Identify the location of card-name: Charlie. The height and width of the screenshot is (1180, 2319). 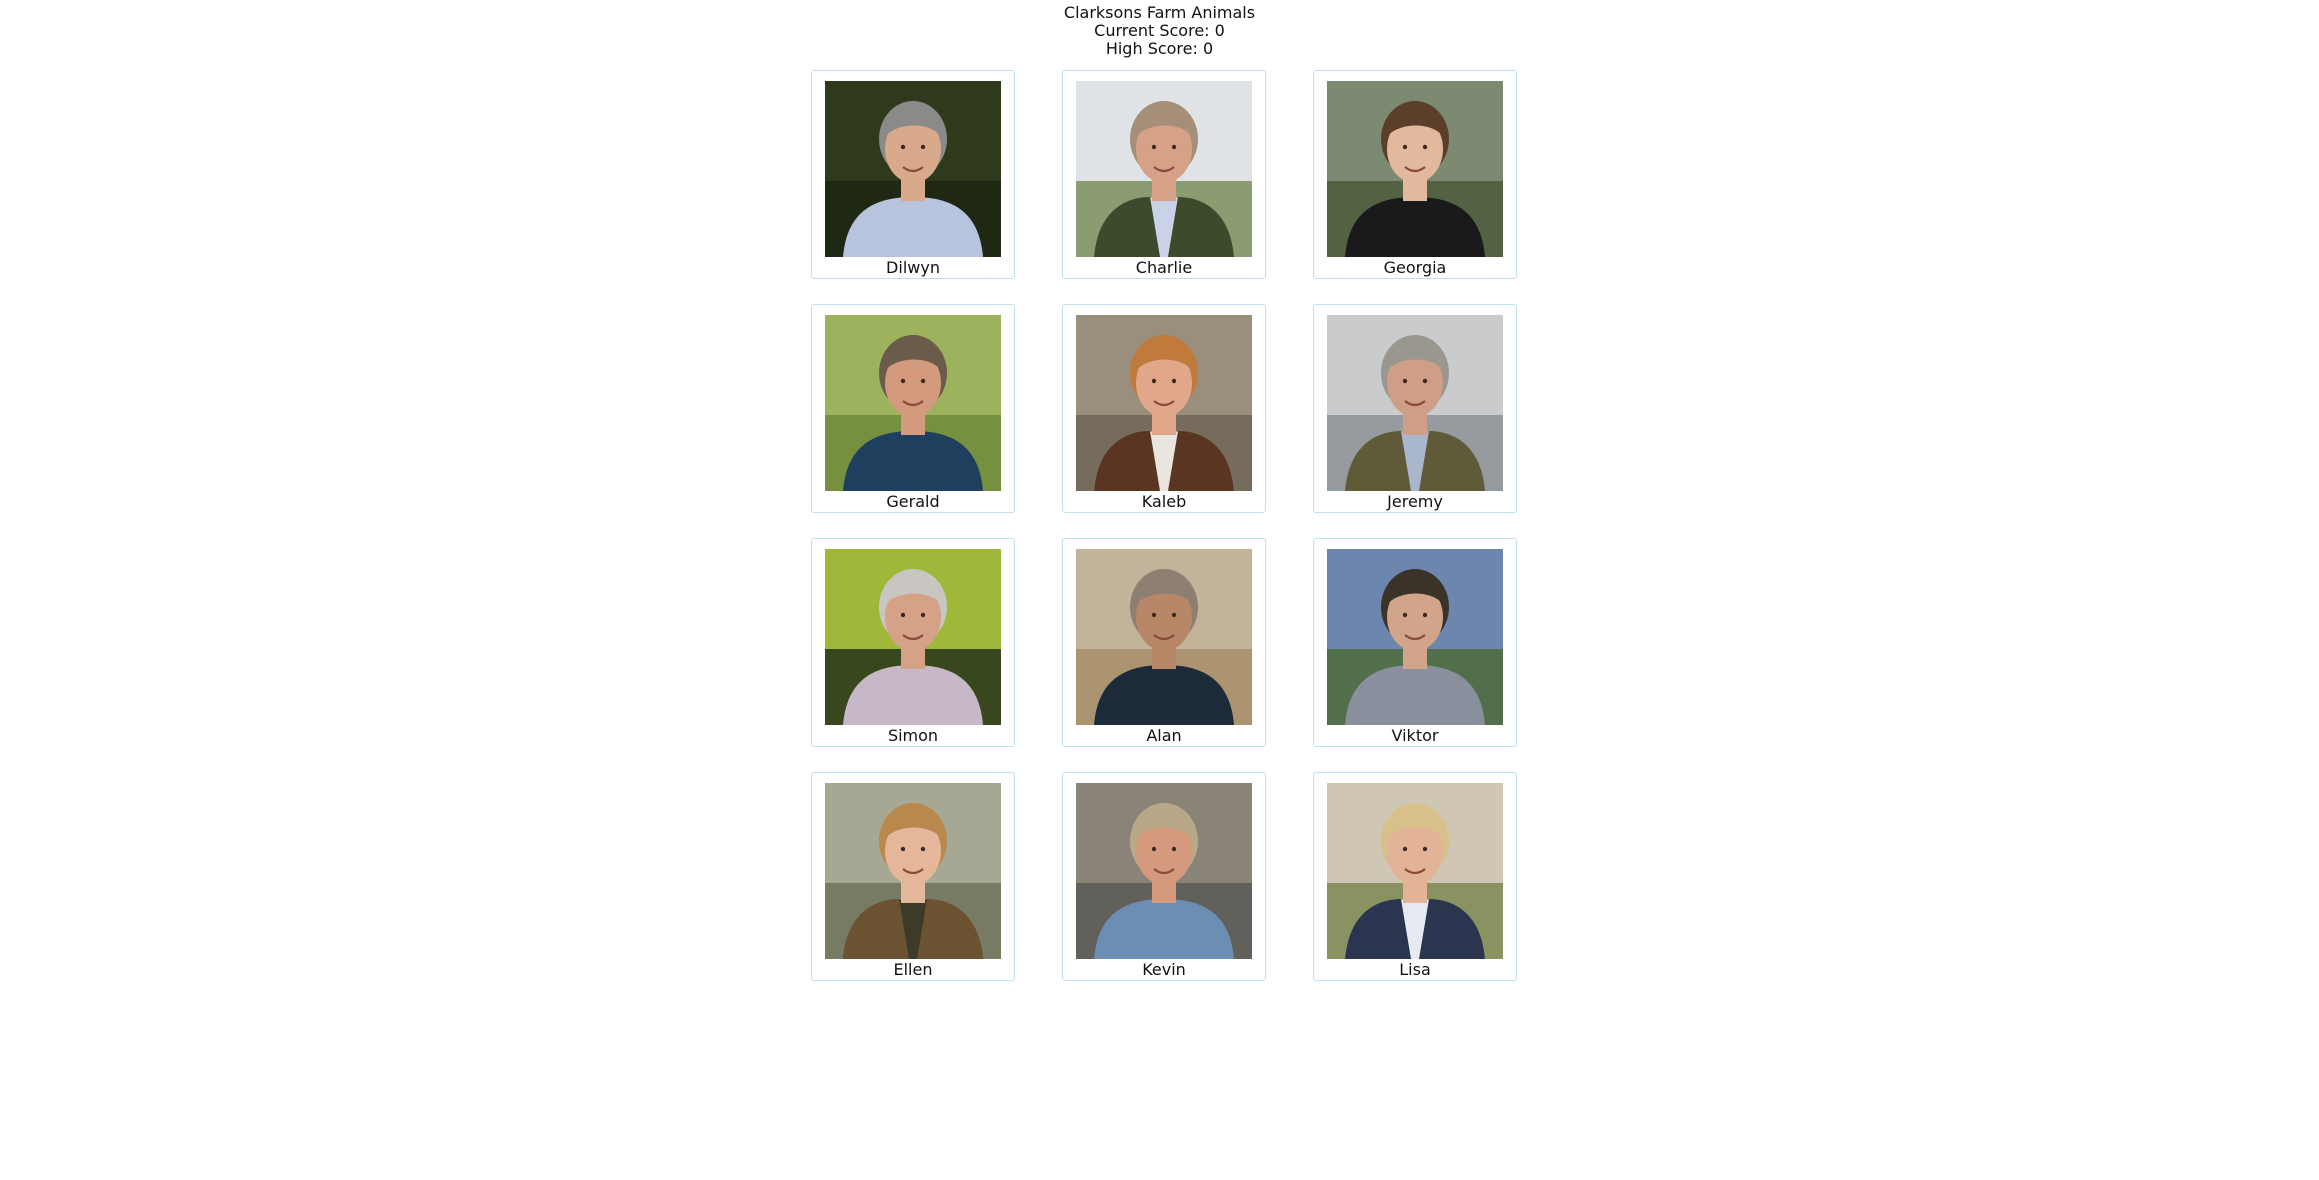
(1164, 267).